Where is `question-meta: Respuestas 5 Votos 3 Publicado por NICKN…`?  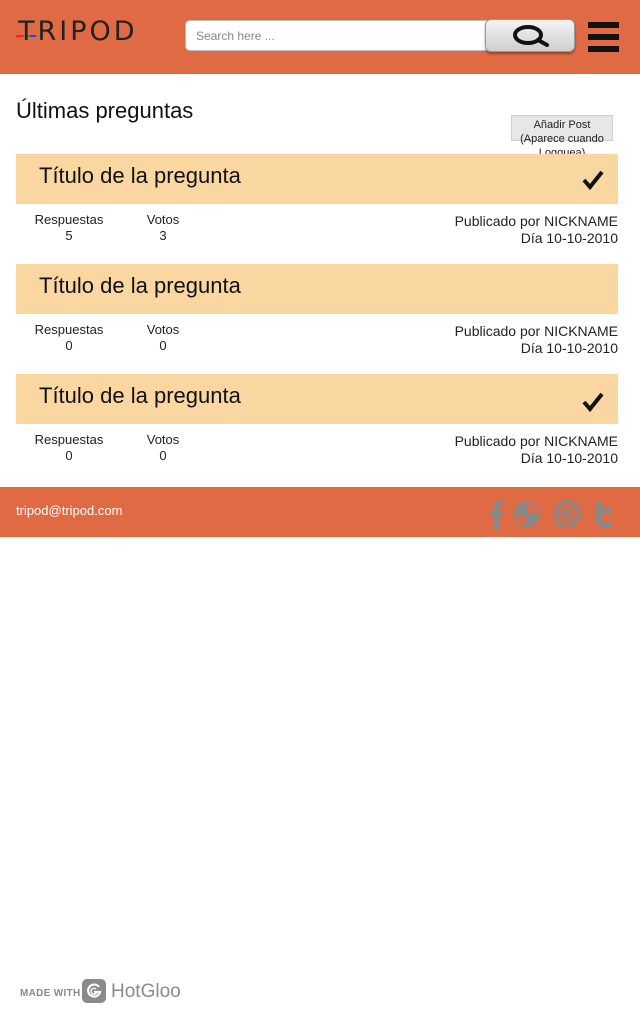
question-meta: Respuestas 5 Votos 3 Publicado por NICKN… is located at coordinates (317, 232).